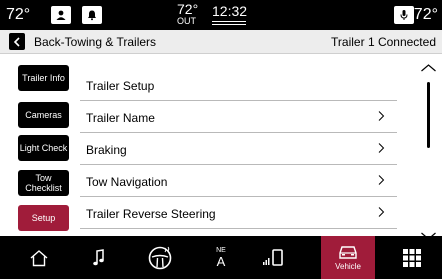 The image size is (442, 279). What do you see at coordinates (151, 214) in the screenshot?
I see `list-item-label: Trailer Reverse Steering` at bounding box center [151, 214].